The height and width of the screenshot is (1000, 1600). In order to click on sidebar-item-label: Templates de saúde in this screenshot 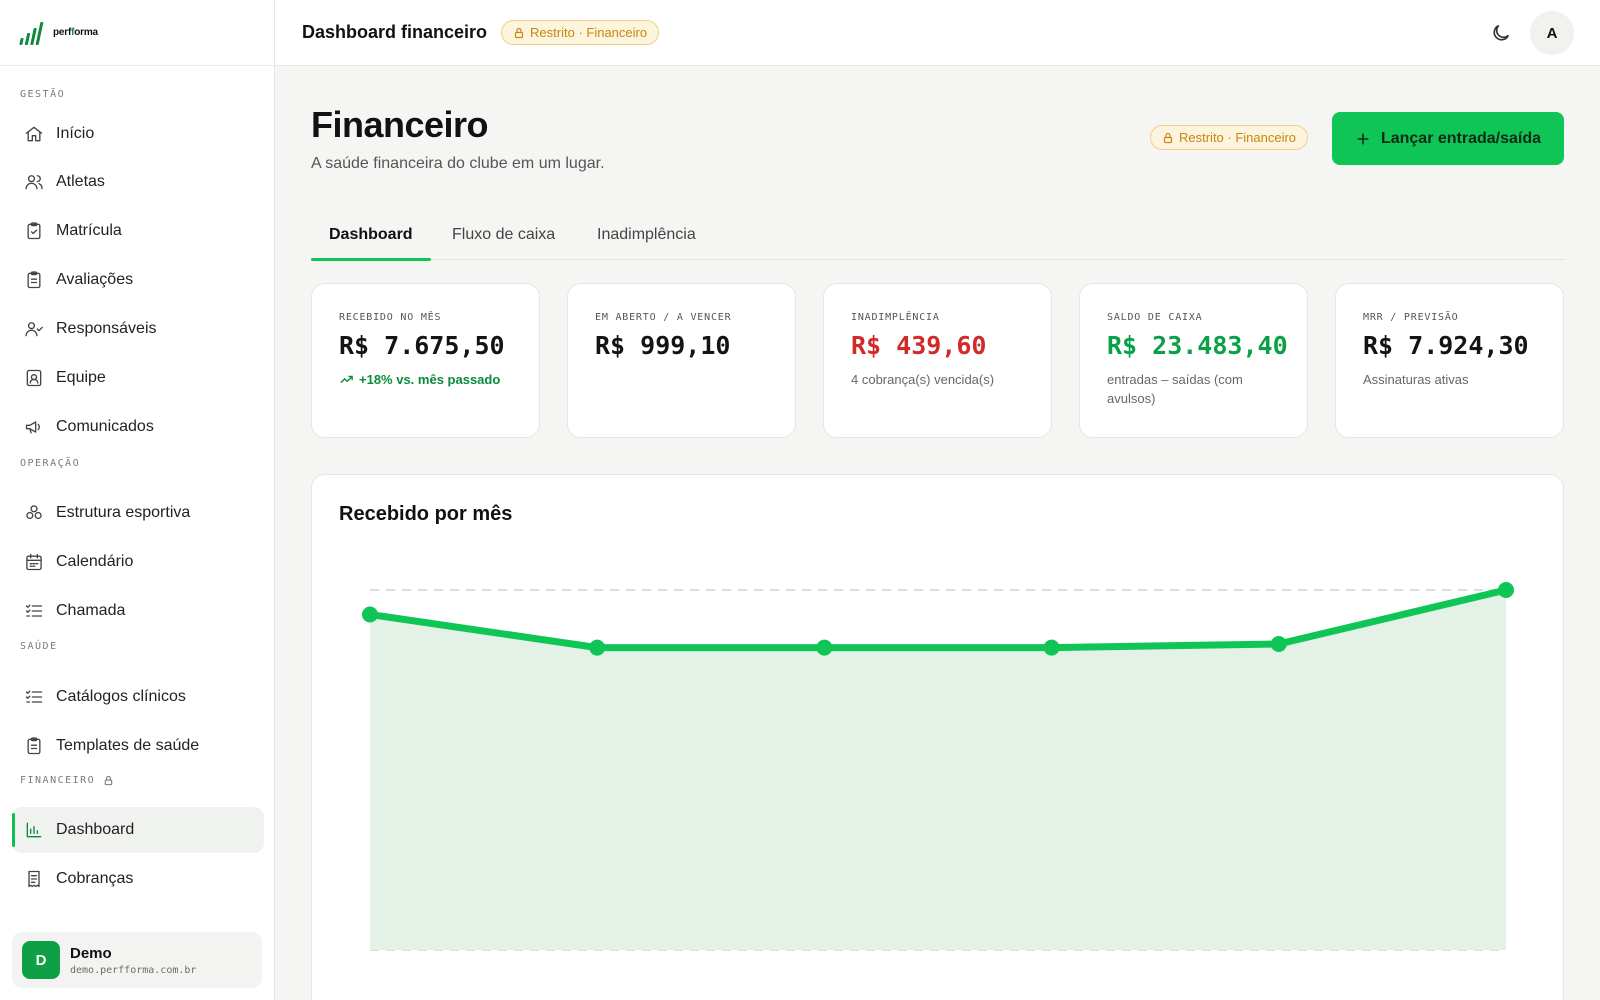, I will do `click(128, 745)`.